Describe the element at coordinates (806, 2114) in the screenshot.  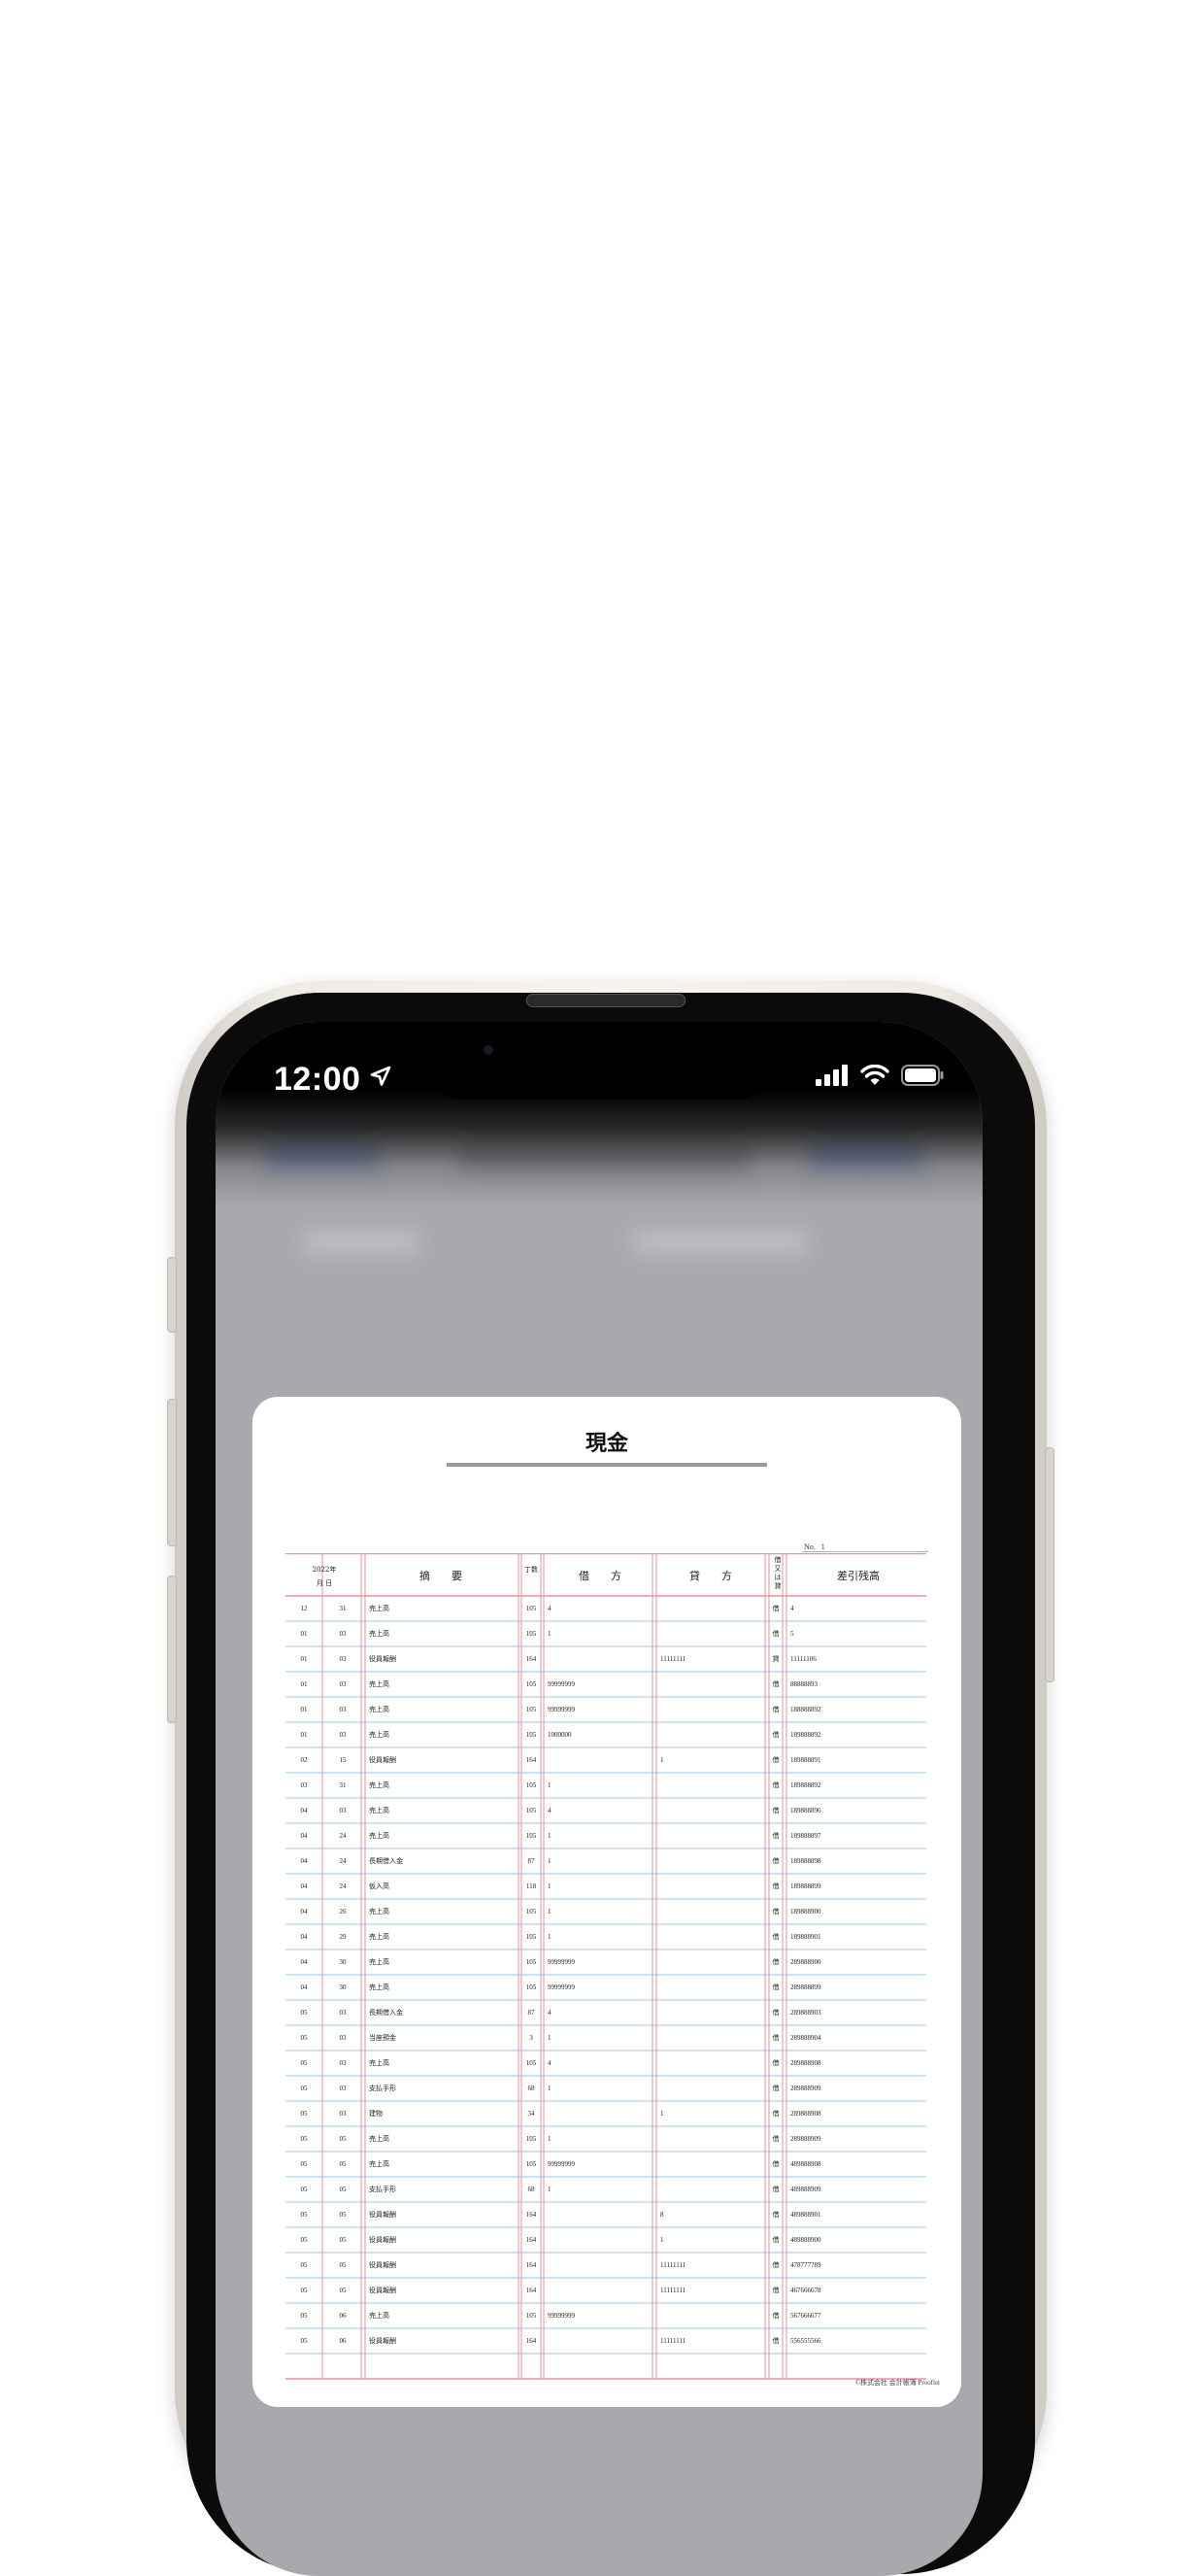
I see `cell-balance: 289888908` at that location.